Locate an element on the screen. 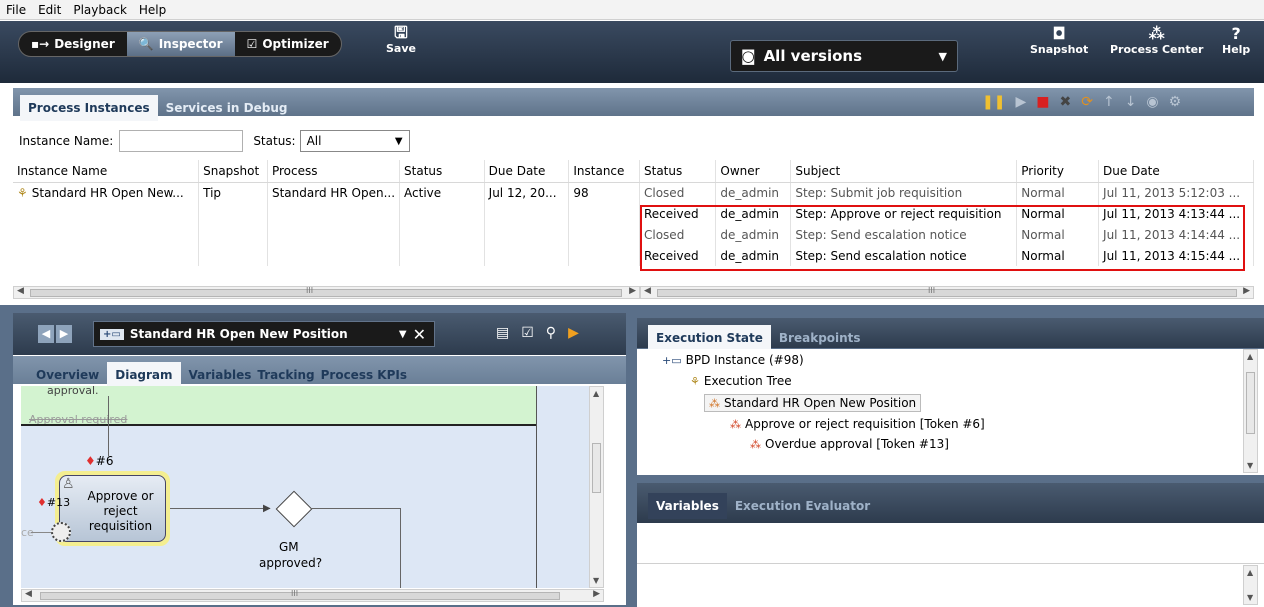 This screenshot has height=607, width=1264. optimizer-button: ☑ Optimizer is located at coordinates (288, 44).